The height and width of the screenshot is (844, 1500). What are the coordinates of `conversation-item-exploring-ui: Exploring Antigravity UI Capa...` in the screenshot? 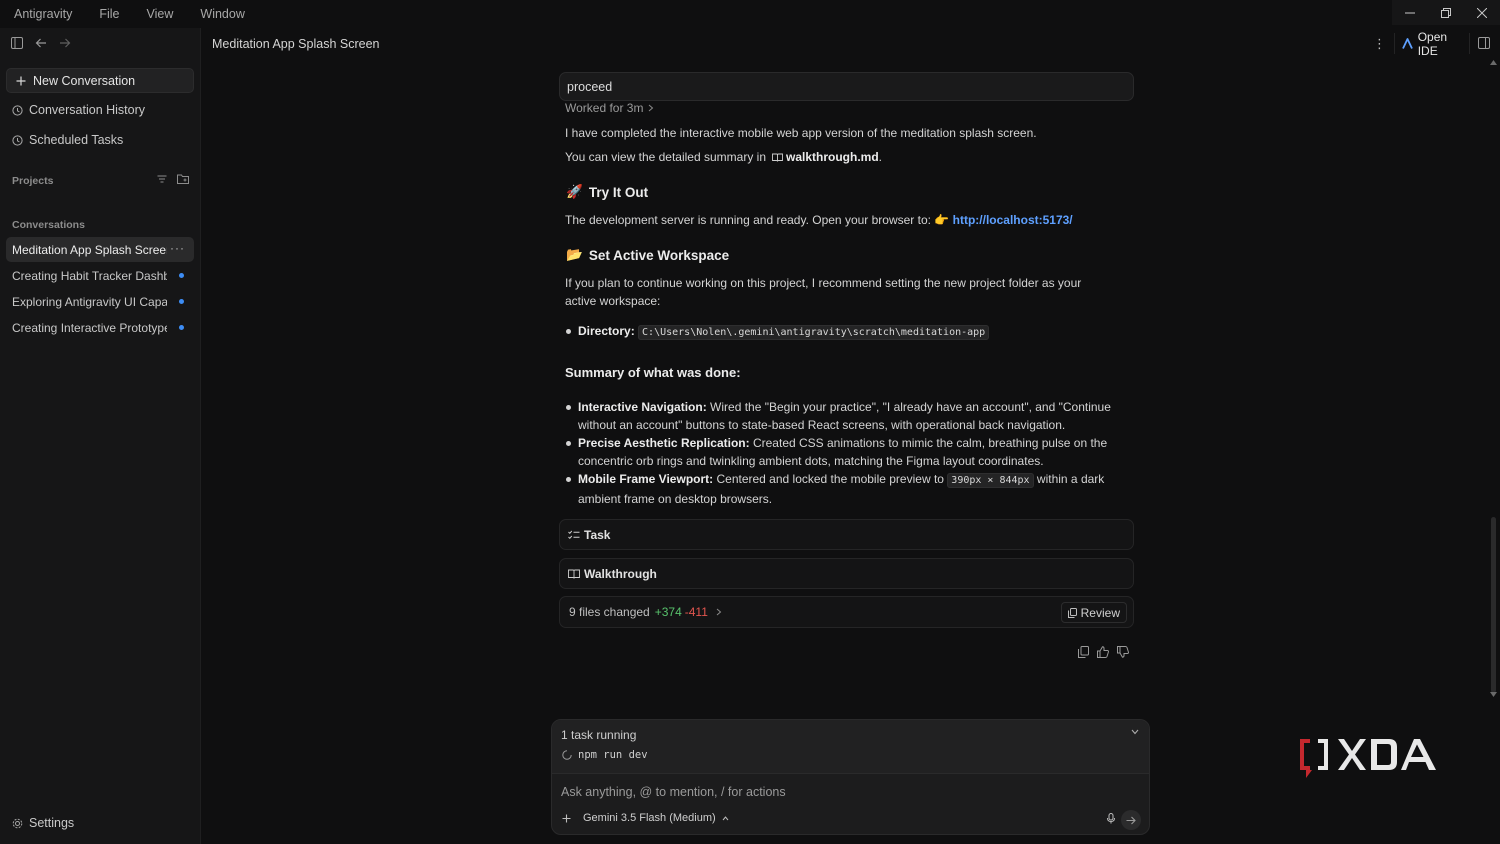 It's located at (100, 301).